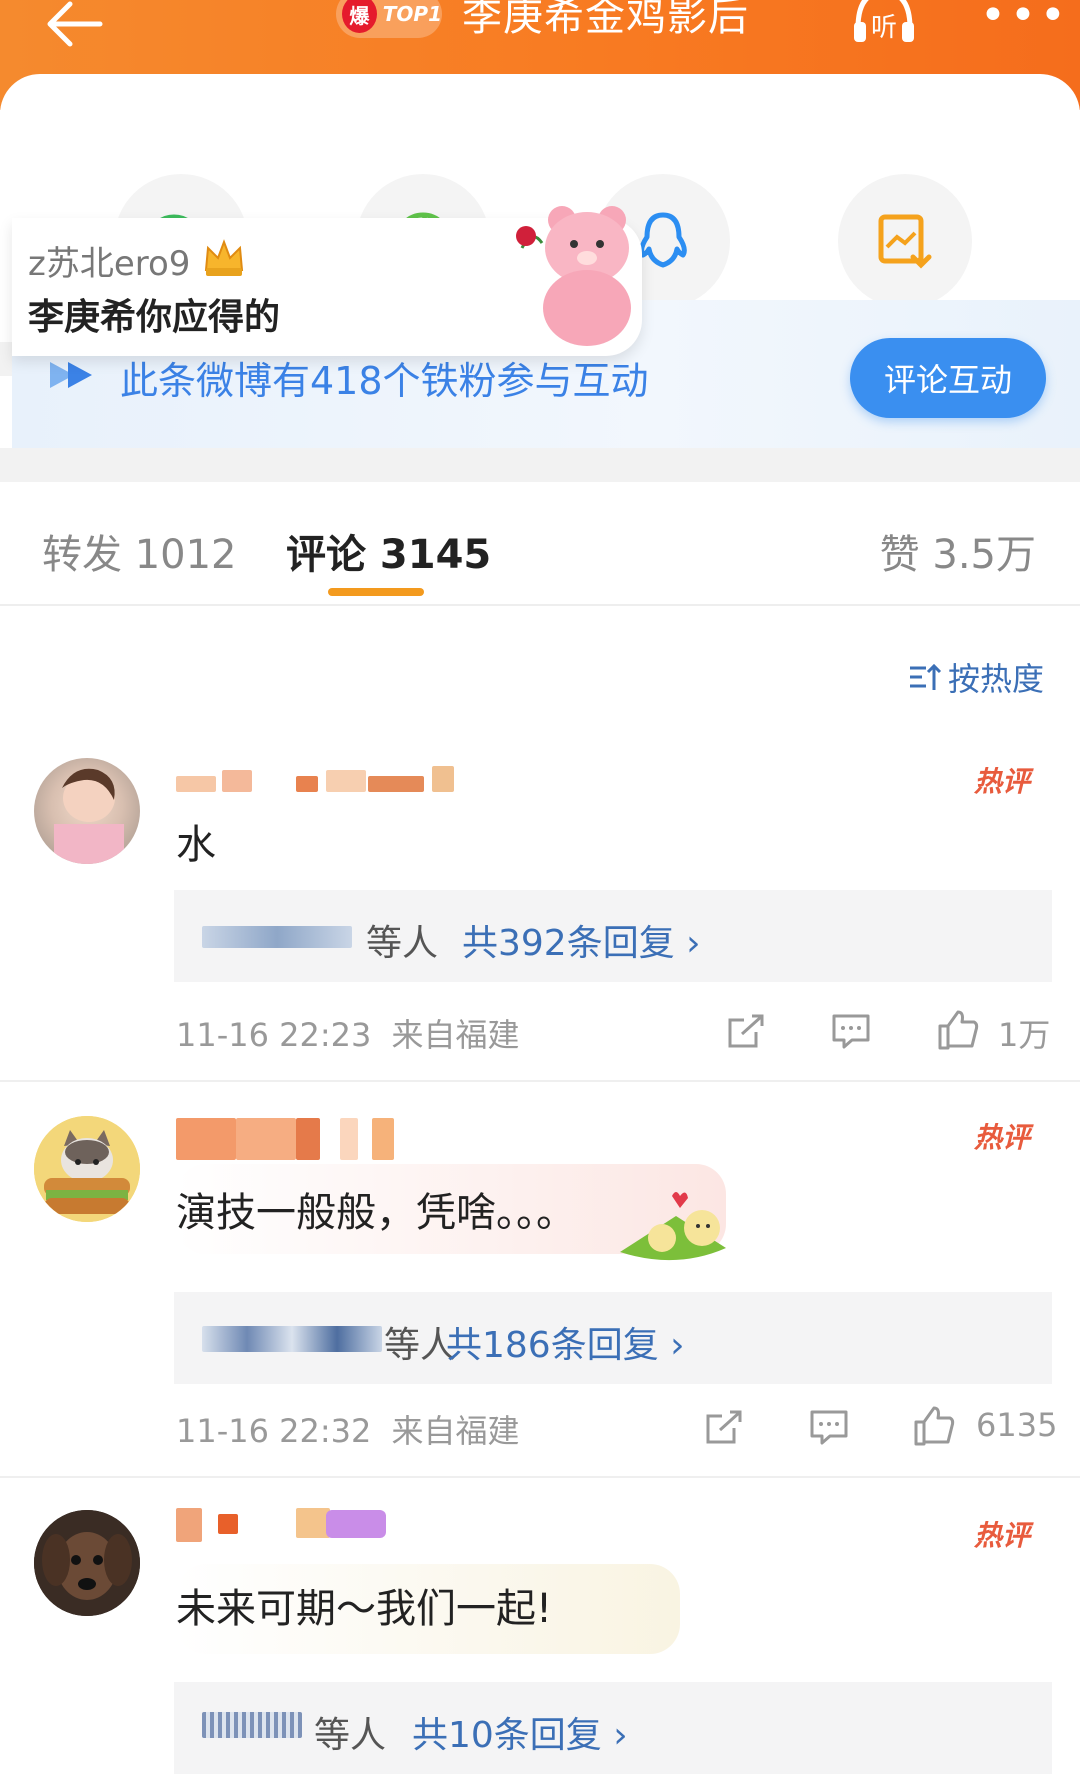 The image size is (1080, 1774). I want to click on comment-time: 11-16 22:32, so click(274, 1431).